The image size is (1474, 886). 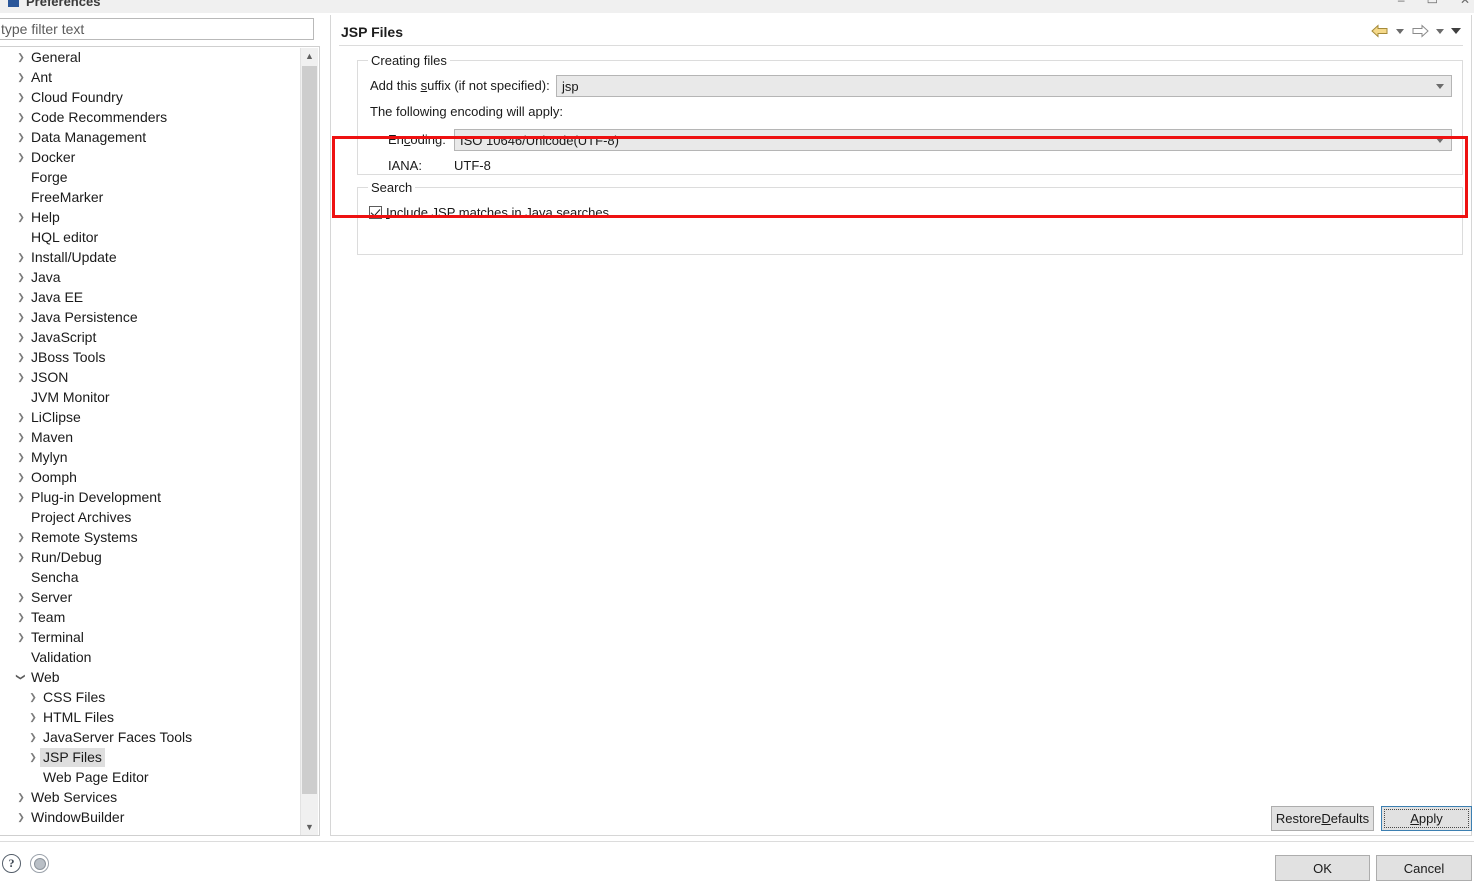 I want to click on tree-item-terminal: ❯ Terminal, so click(x=150, y=637).